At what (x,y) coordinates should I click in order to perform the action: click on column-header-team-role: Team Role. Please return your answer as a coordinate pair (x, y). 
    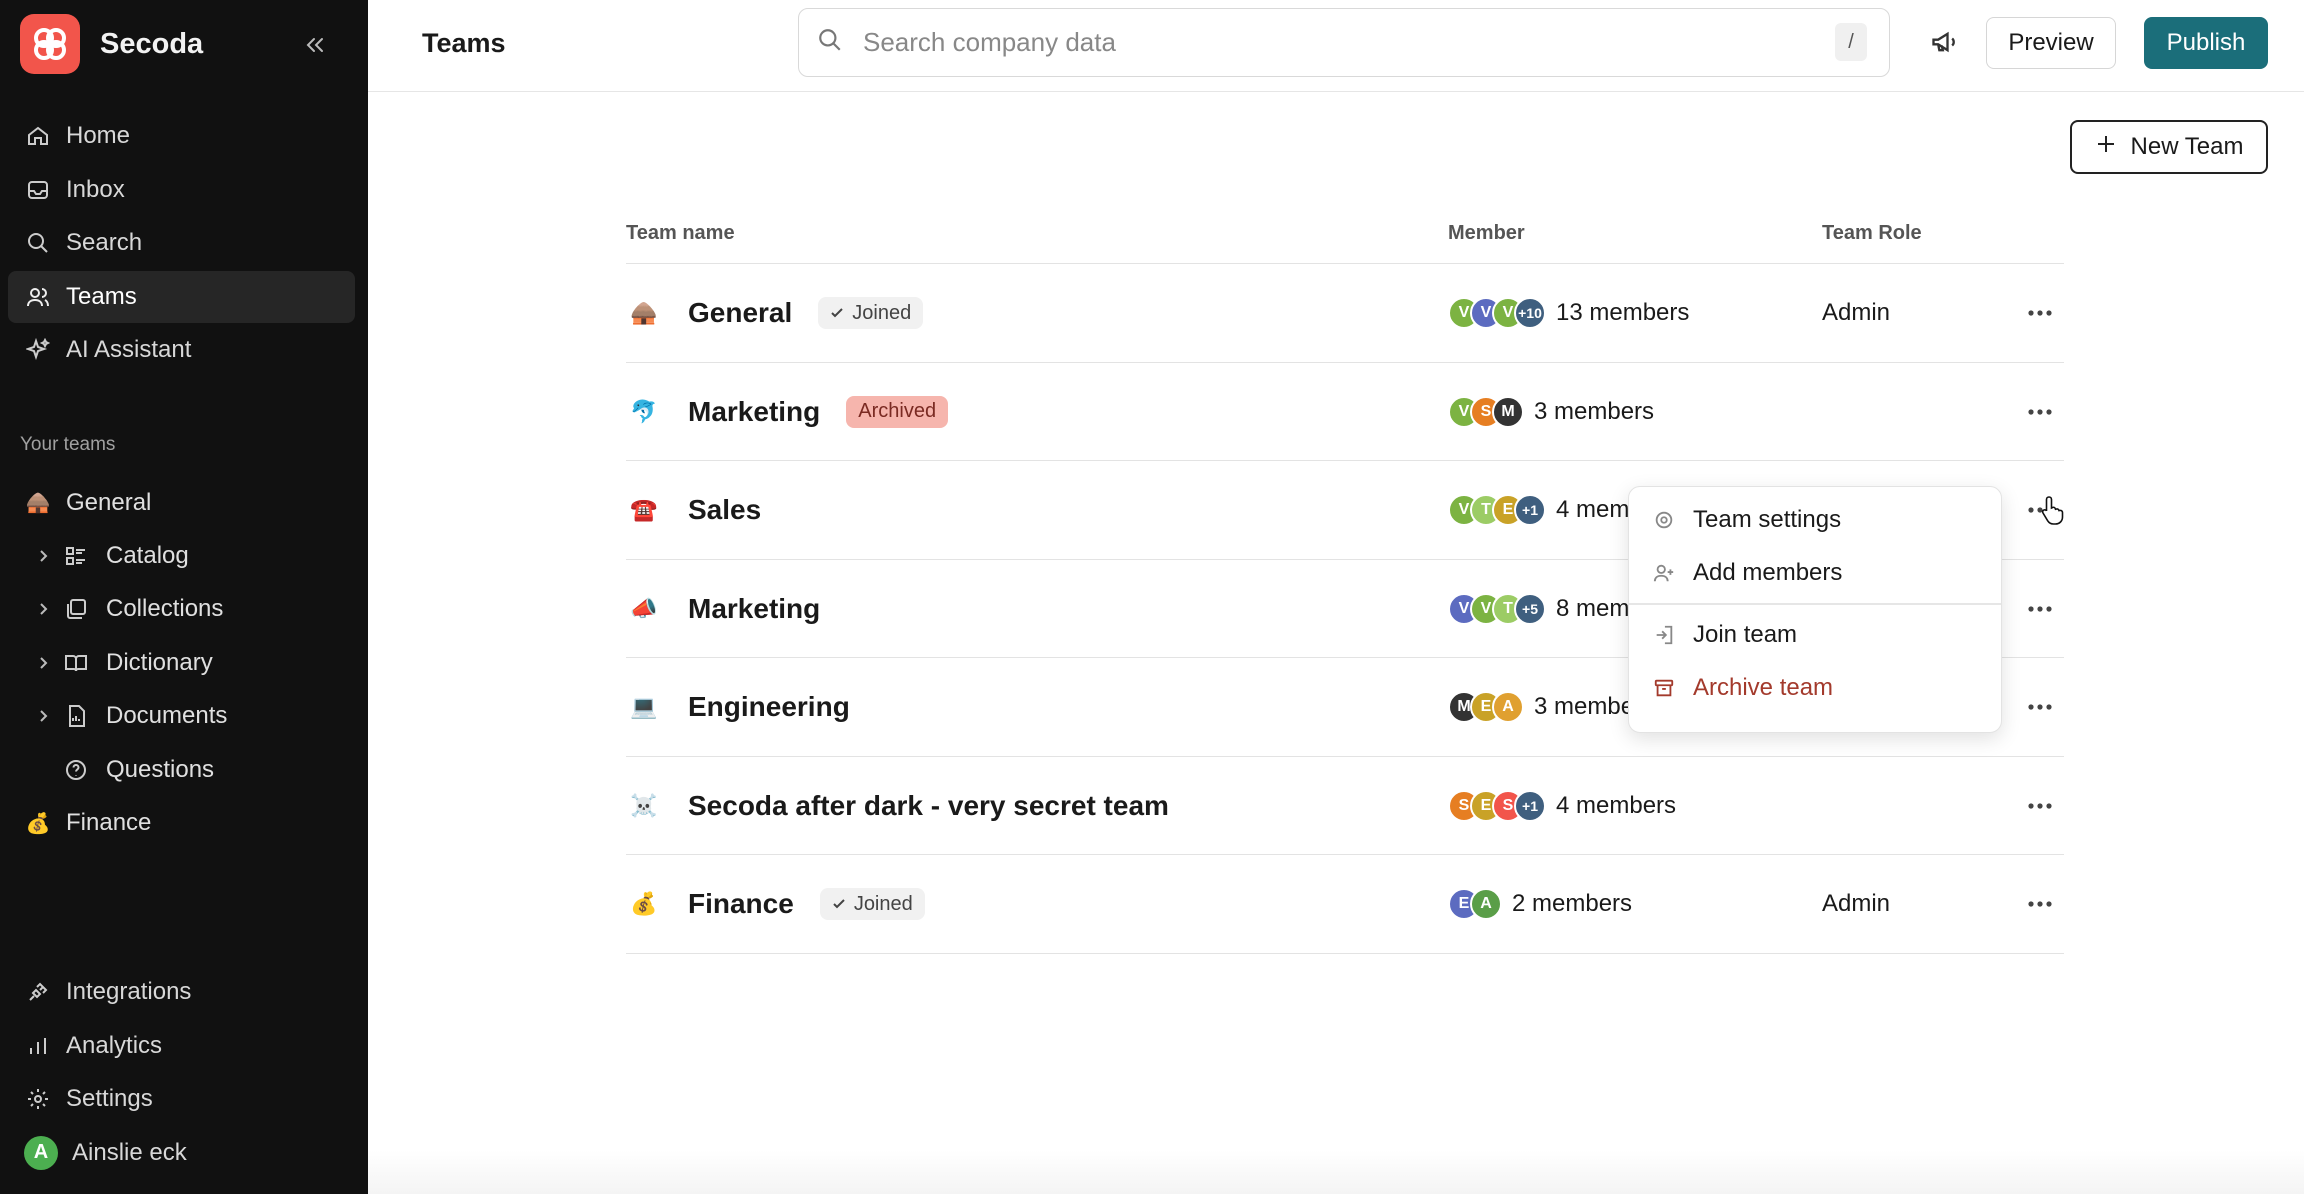
    Looking at the image, I should click on (1872, 233).